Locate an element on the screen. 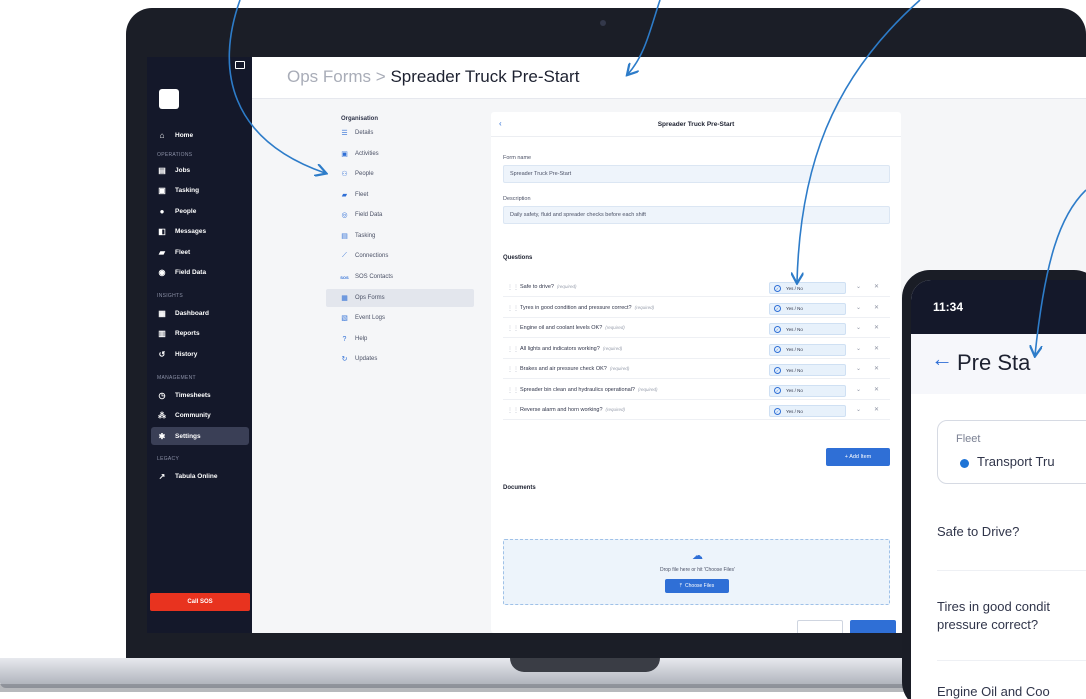 This screenshot has width=1086, height=699. sidebar-item-people: ● People is located at coordinates (200, 211).